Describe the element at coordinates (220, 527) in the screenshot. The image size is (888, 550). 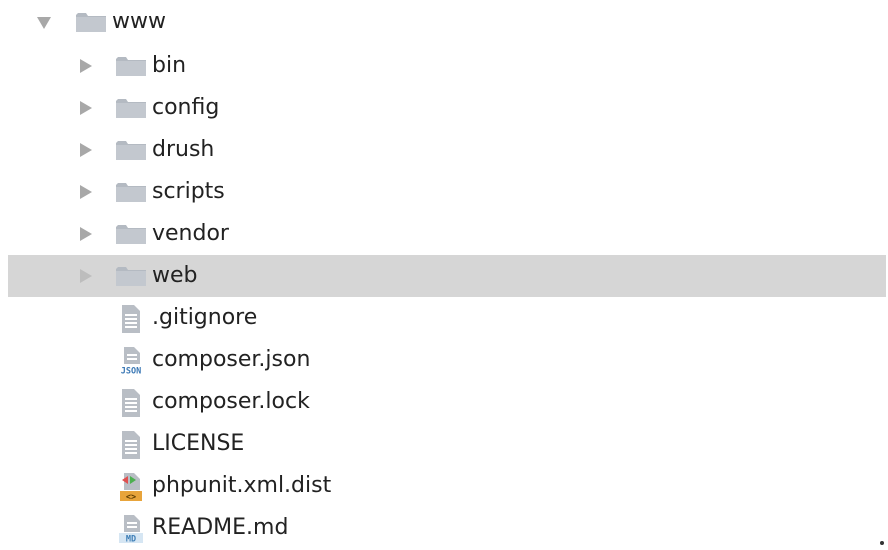
I see `tree-label: README.md` at that location.